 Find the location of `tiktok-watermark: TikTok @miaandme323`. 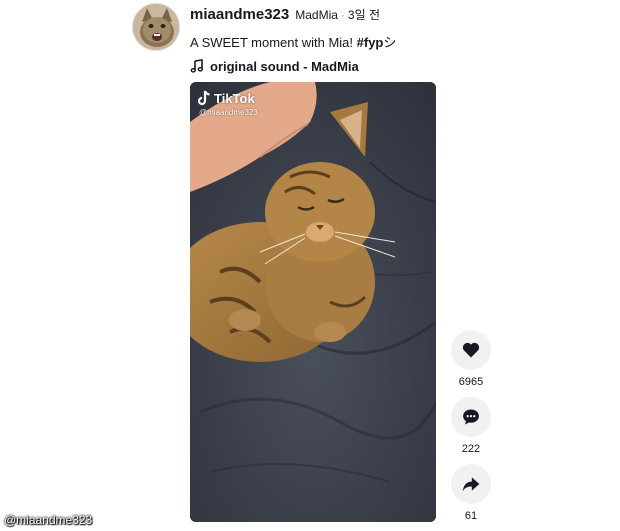

tiktok-watermark: TikTok @miaandme323 is located at coordinates (227, 103).